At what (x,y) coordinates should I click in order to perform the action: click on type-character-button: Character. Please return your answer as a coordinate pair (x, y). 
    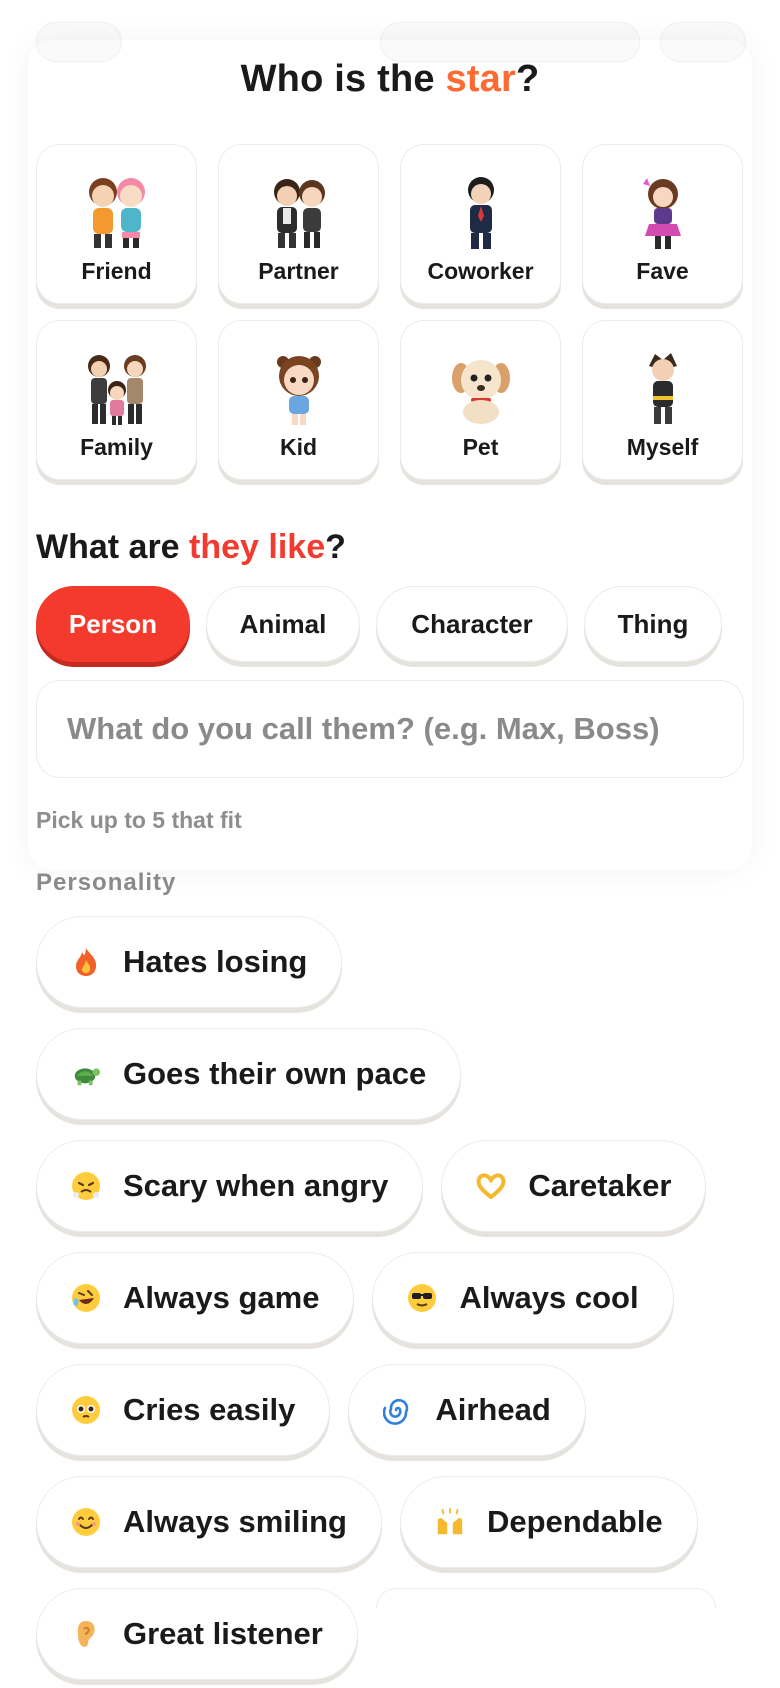
    Looking at the image, I should click on (472, 624).